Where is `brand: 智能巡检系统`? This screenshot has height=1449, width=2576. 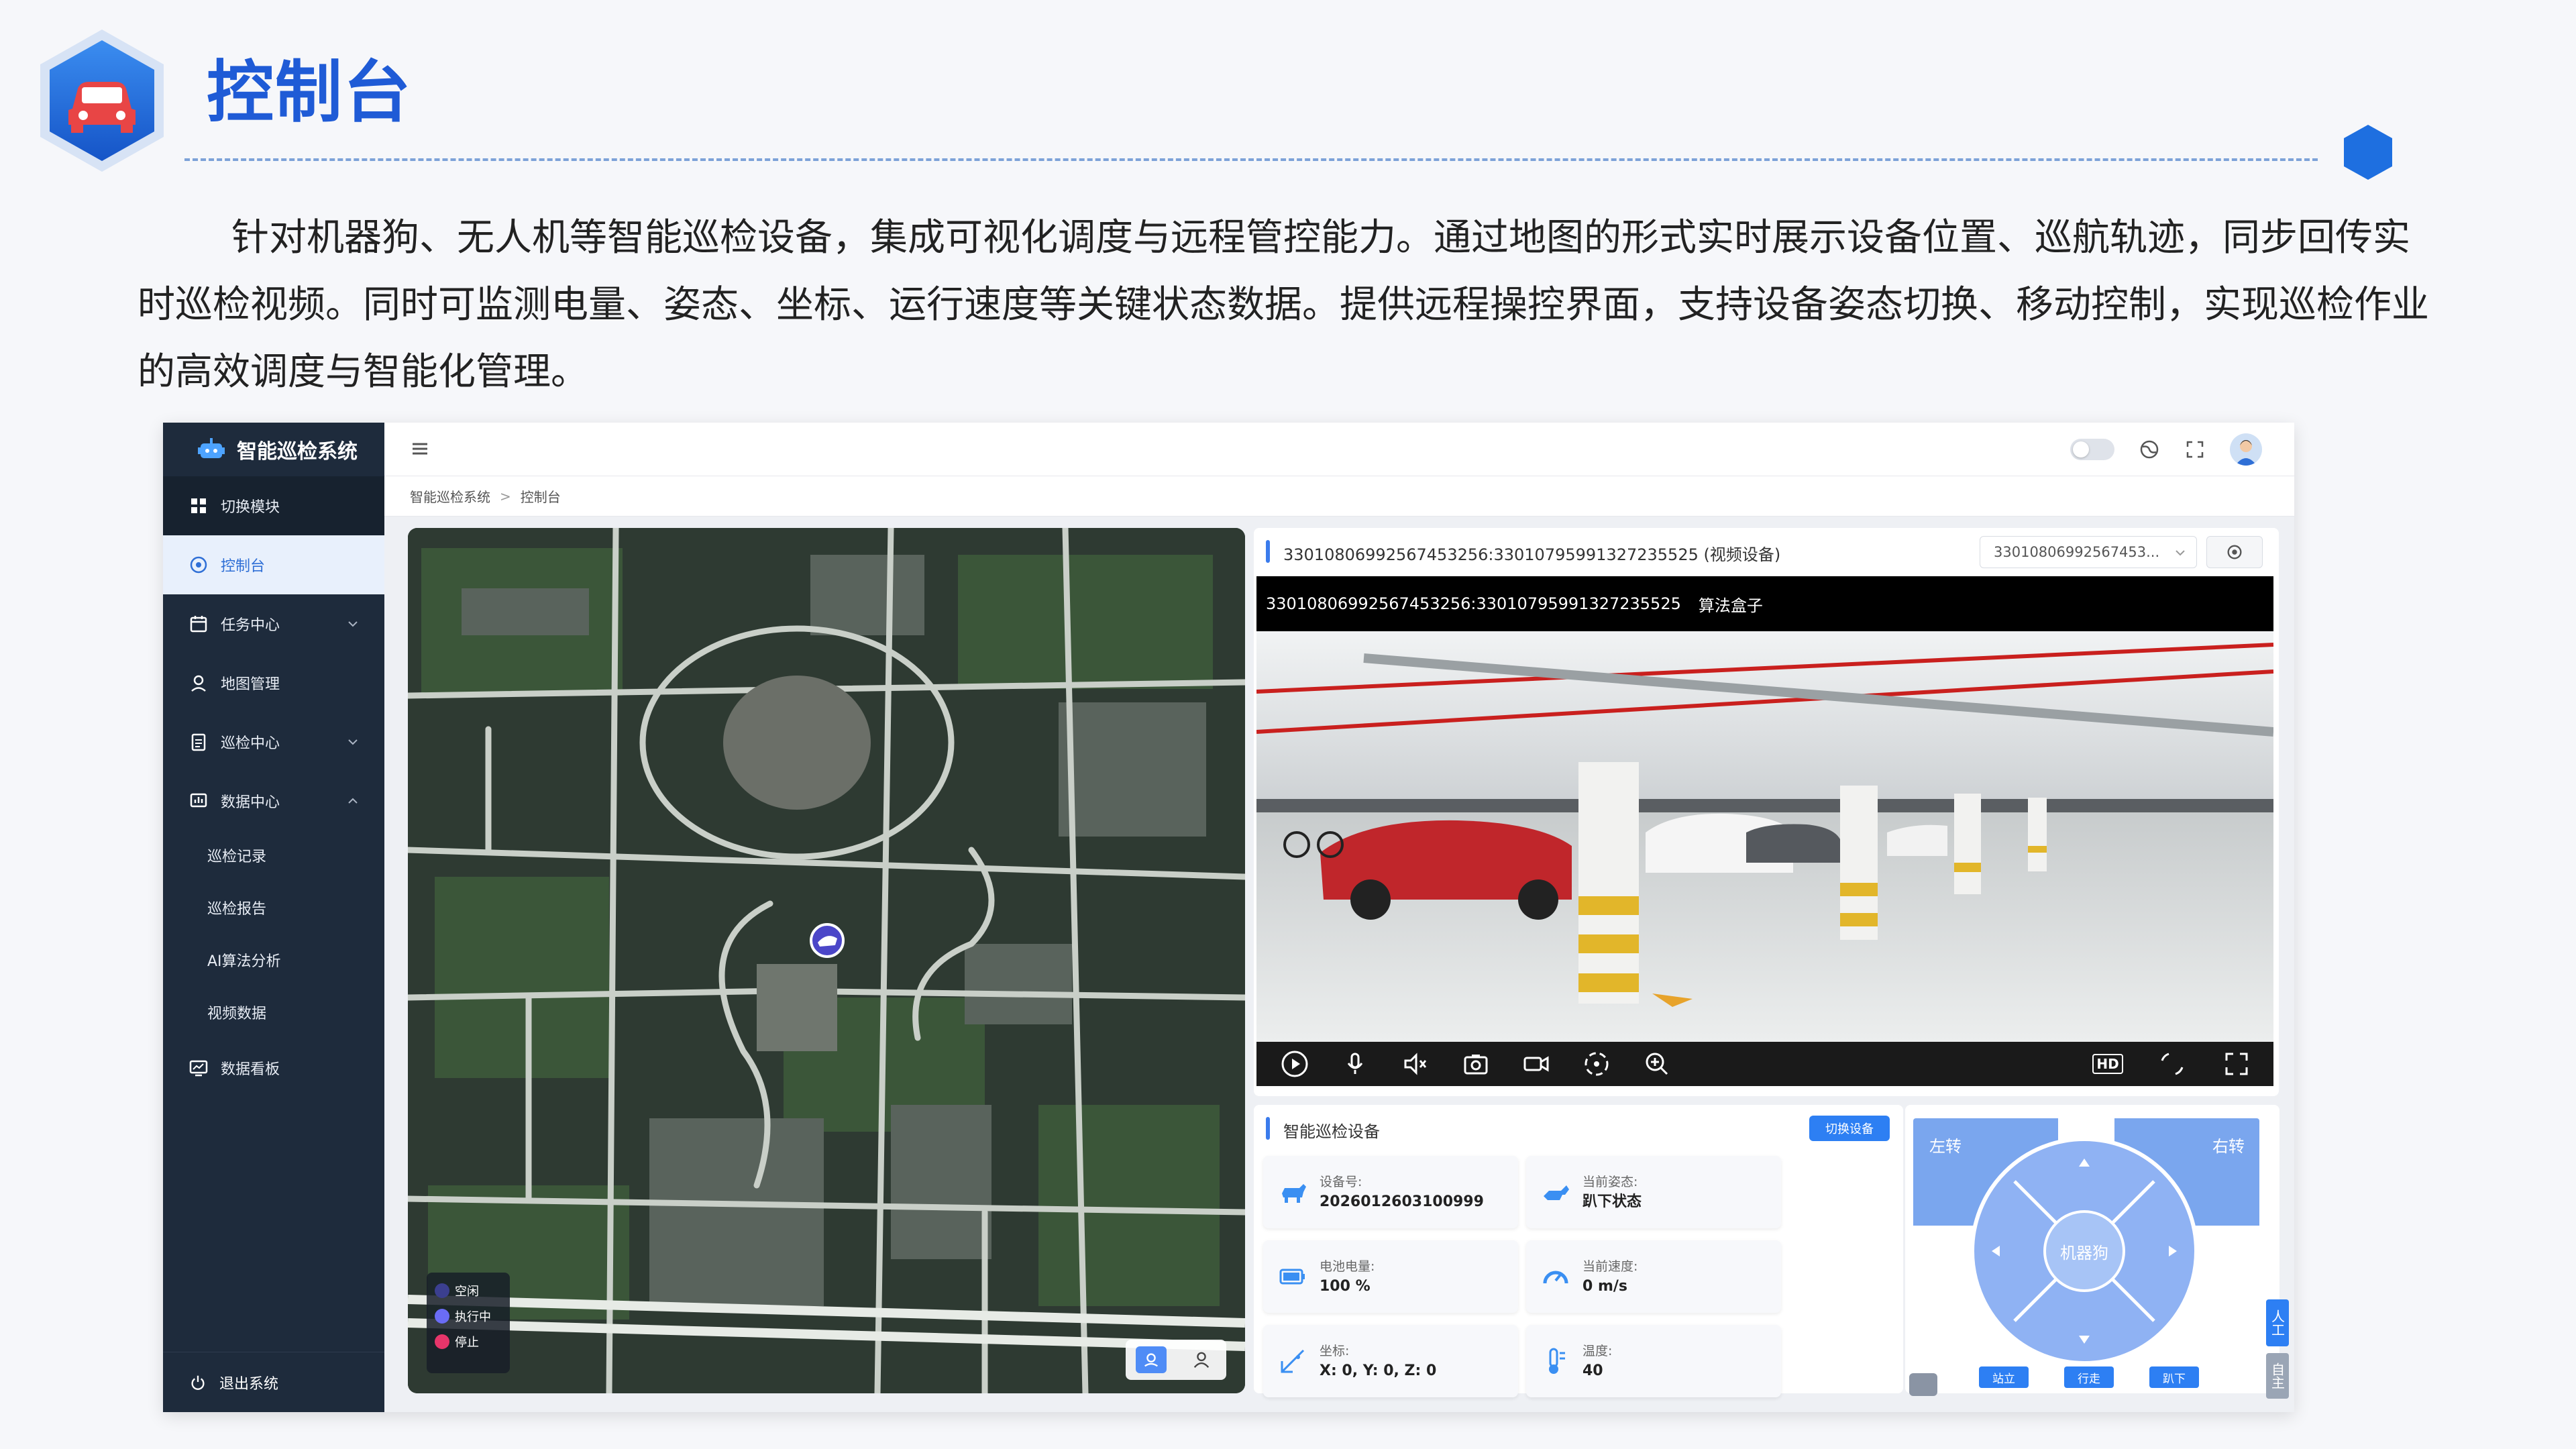 brand: 智能巡检系统 is located at coordinates (273, 449).